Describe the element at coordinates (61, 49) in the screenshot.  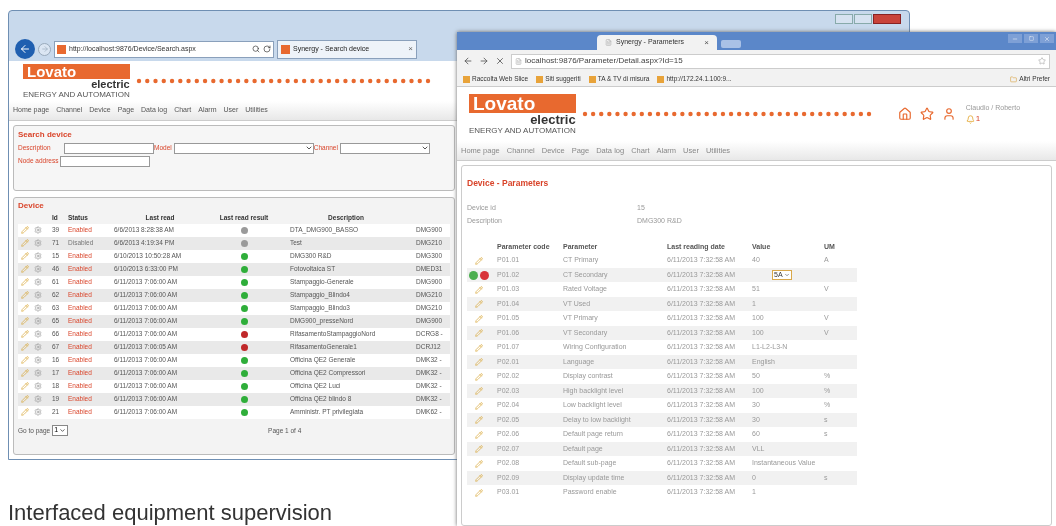
I see `favicon-icon` at that location.